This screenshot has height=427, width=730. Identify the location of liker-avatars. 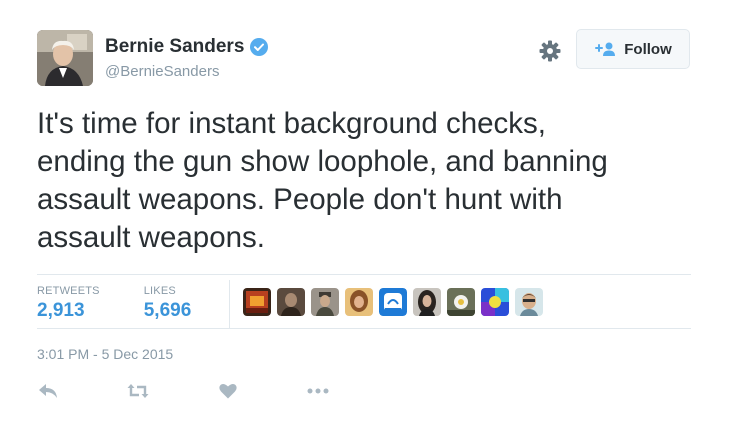
(396, 302).